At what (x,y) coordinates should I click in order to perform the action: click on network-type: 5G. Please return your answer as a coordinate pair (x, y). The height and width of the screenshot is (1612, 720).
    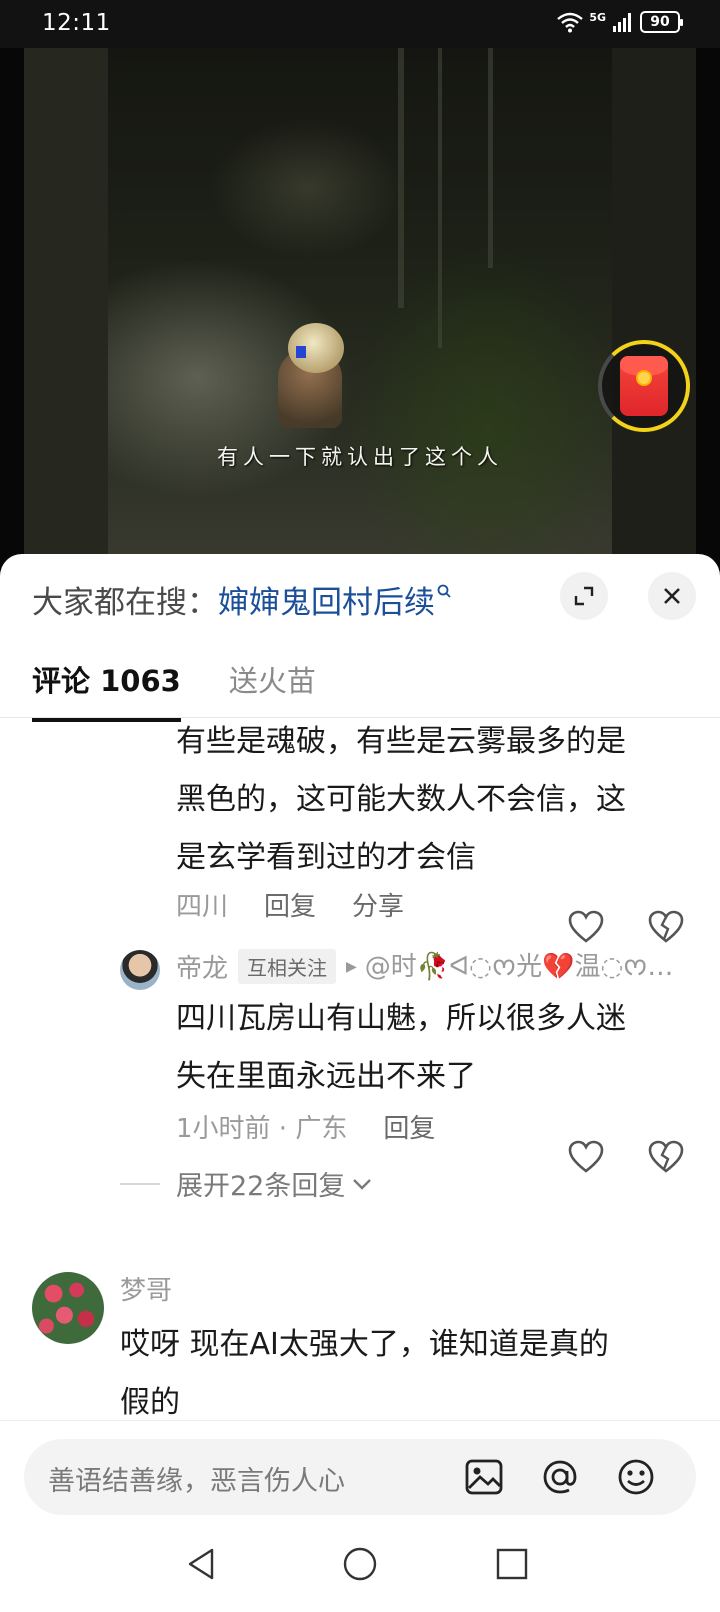
    Looking at the image, I should click on (597, 17).